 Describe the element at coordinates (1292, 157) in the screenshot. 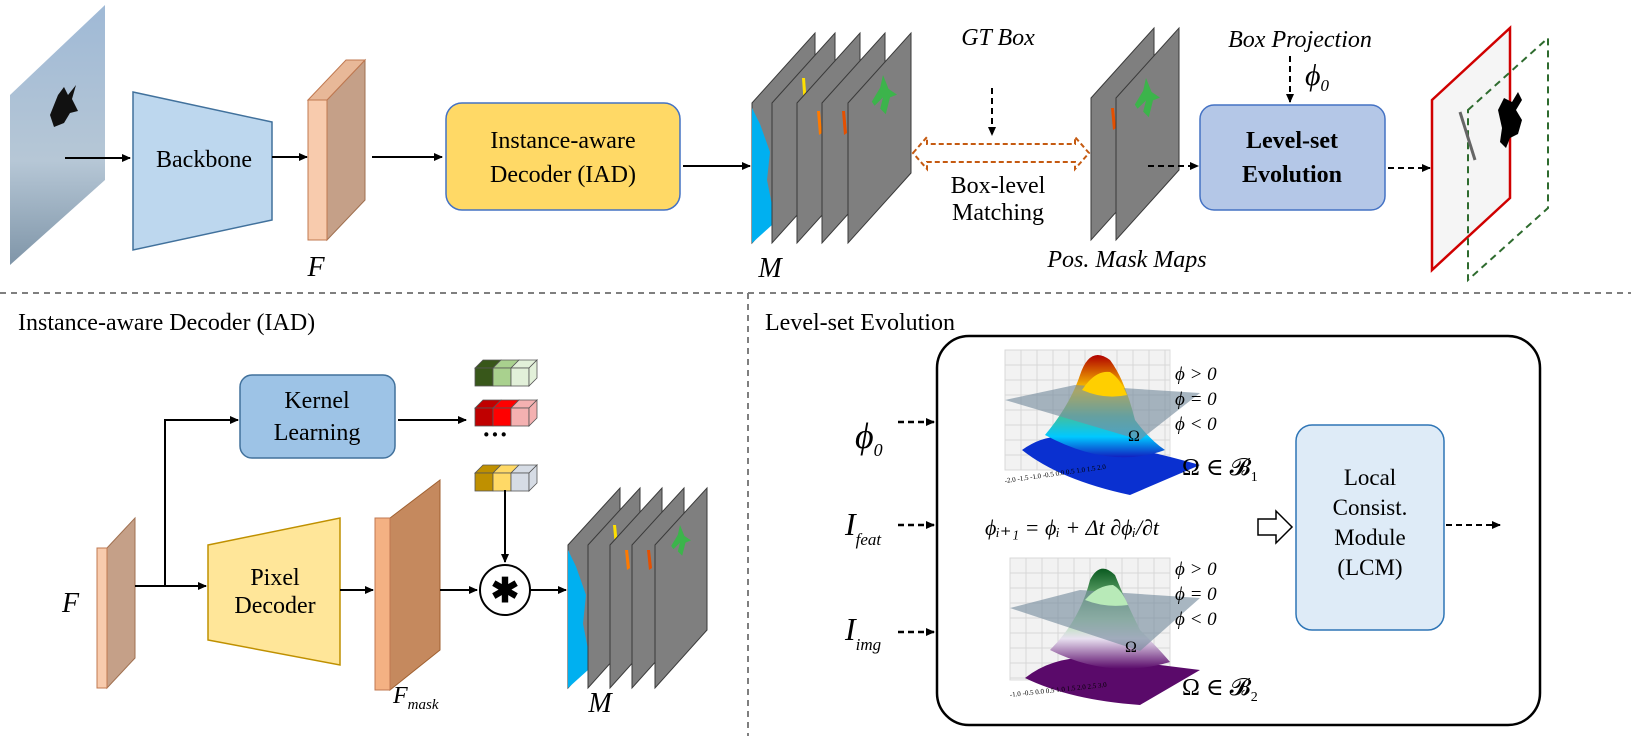

I see `level-set-evolution-block: Level-set Evolution` at that location.